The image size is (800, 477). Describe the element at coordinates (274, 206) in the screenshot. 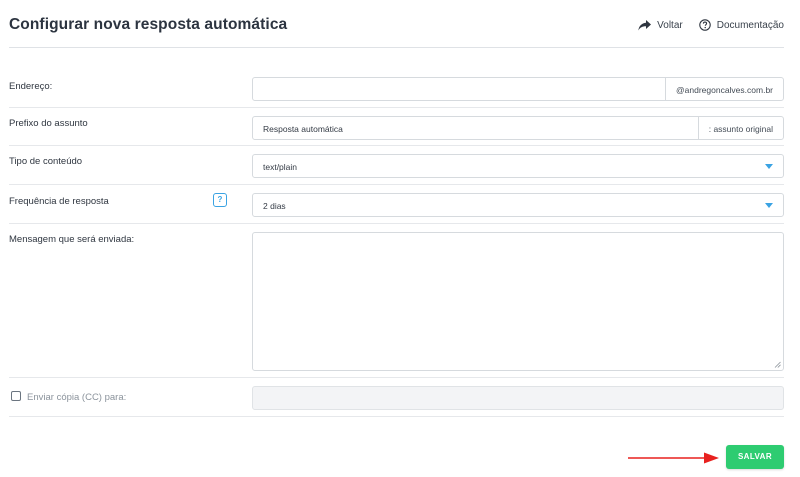

I see `frequency-selected: 2 dias` at that location.